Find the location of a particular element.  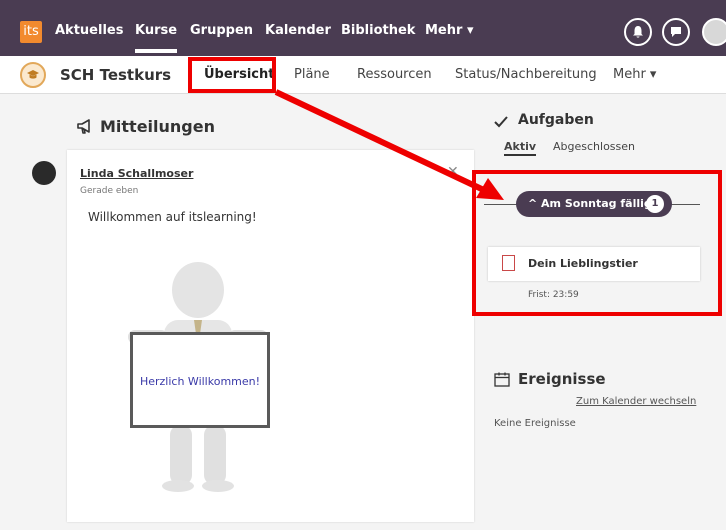

task-title: Dein Lieblingstier is located at coordinates (583, 263).